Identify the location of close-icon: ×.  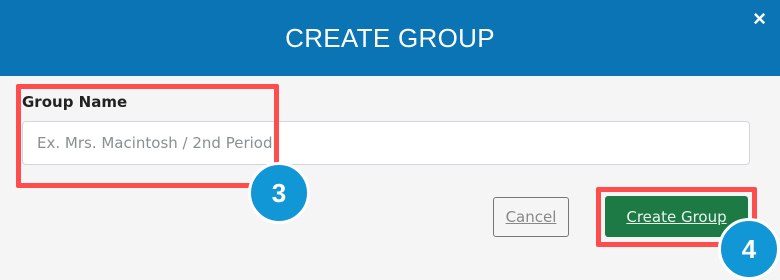
(759, 19).